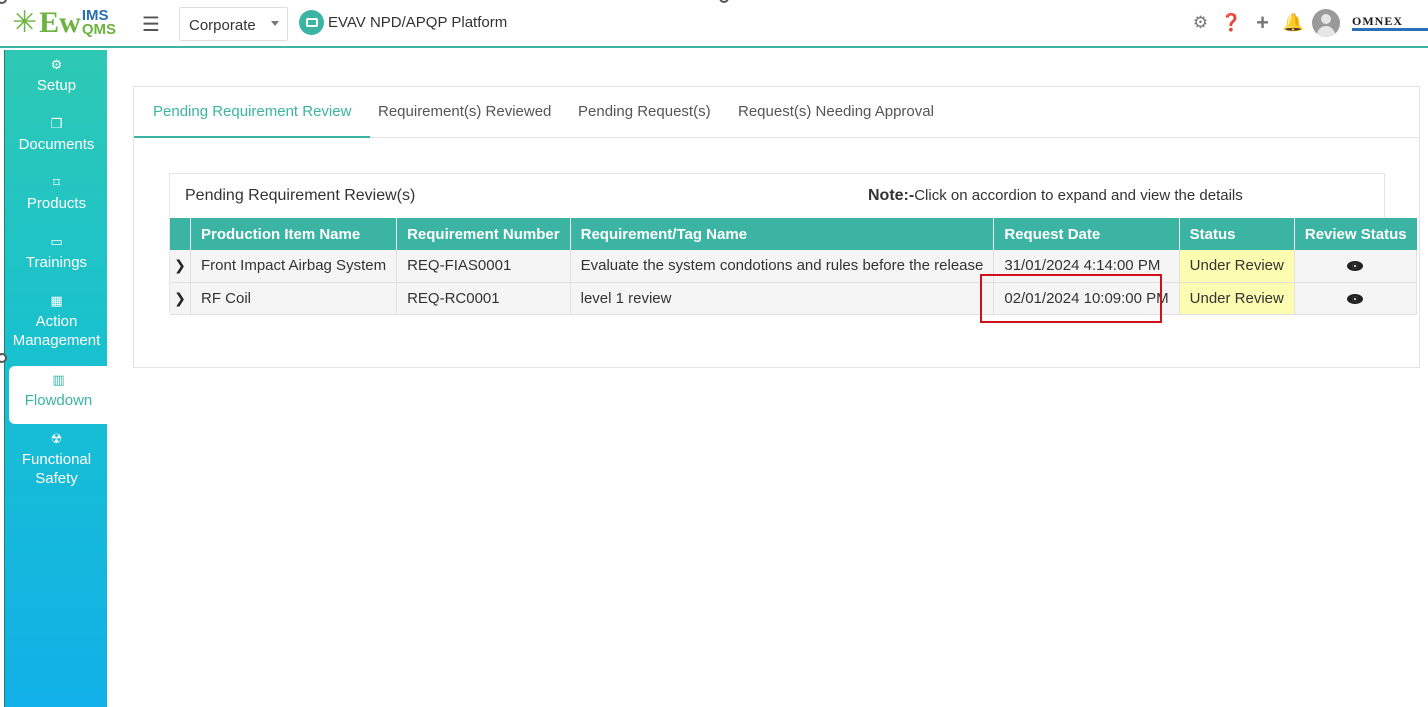  What do you see at coordinates (644, 112) in the screenshot?
I see `tab-pending-requests: Pending Request(s)` at bounding box center [644, 112].